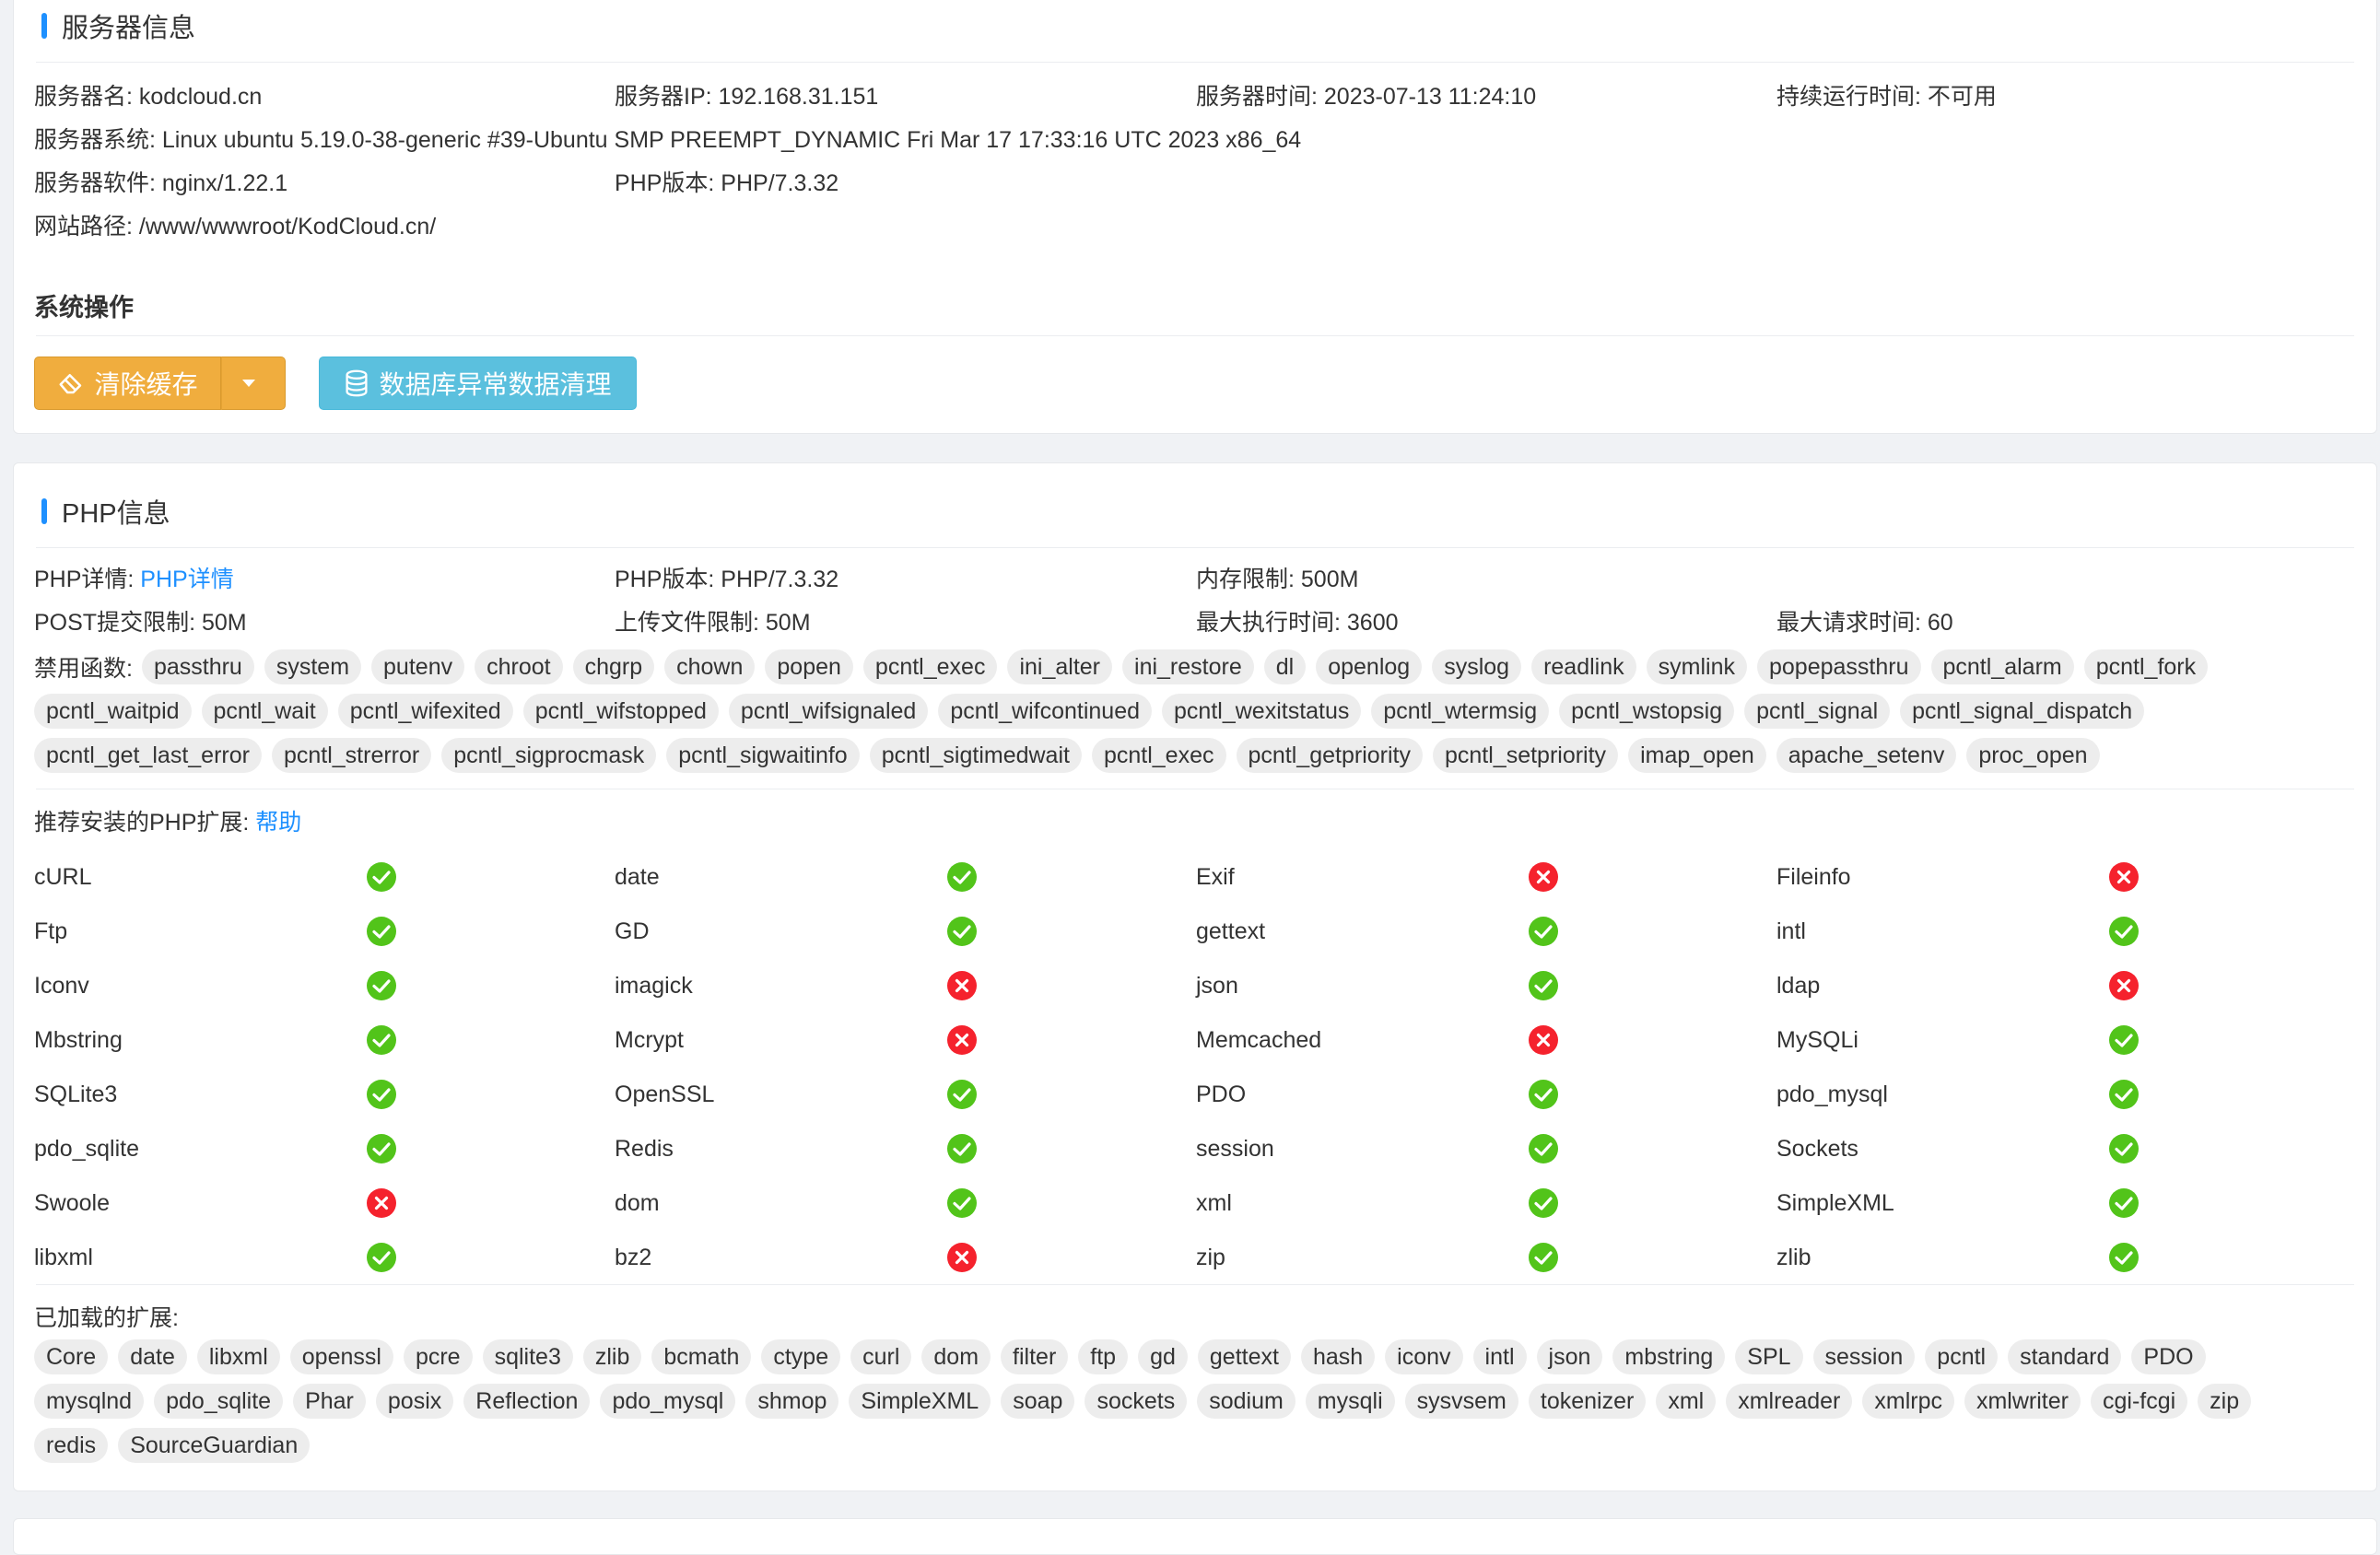  I want to click on php-detail: PHP详情, so click(134, 579).